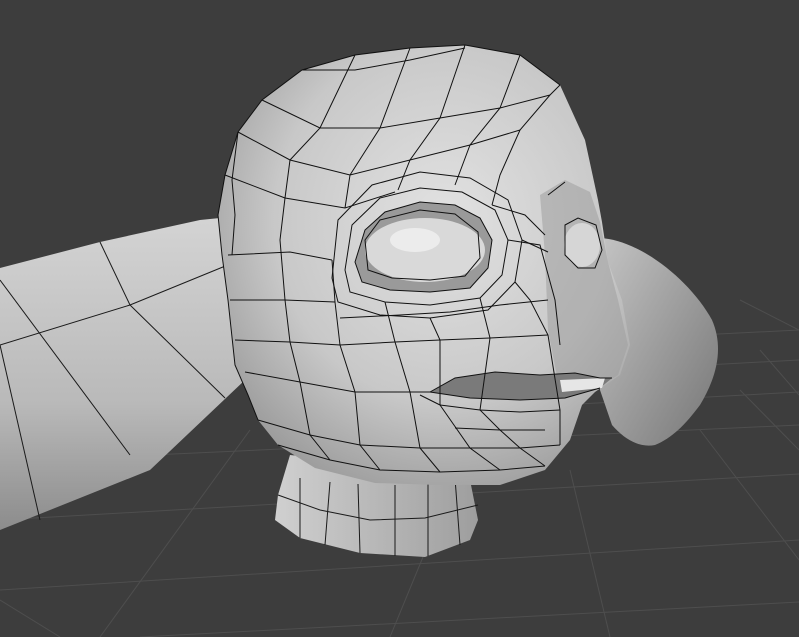 The image size is (799, 637). I want to click on nose-tip, so click(582, 245).